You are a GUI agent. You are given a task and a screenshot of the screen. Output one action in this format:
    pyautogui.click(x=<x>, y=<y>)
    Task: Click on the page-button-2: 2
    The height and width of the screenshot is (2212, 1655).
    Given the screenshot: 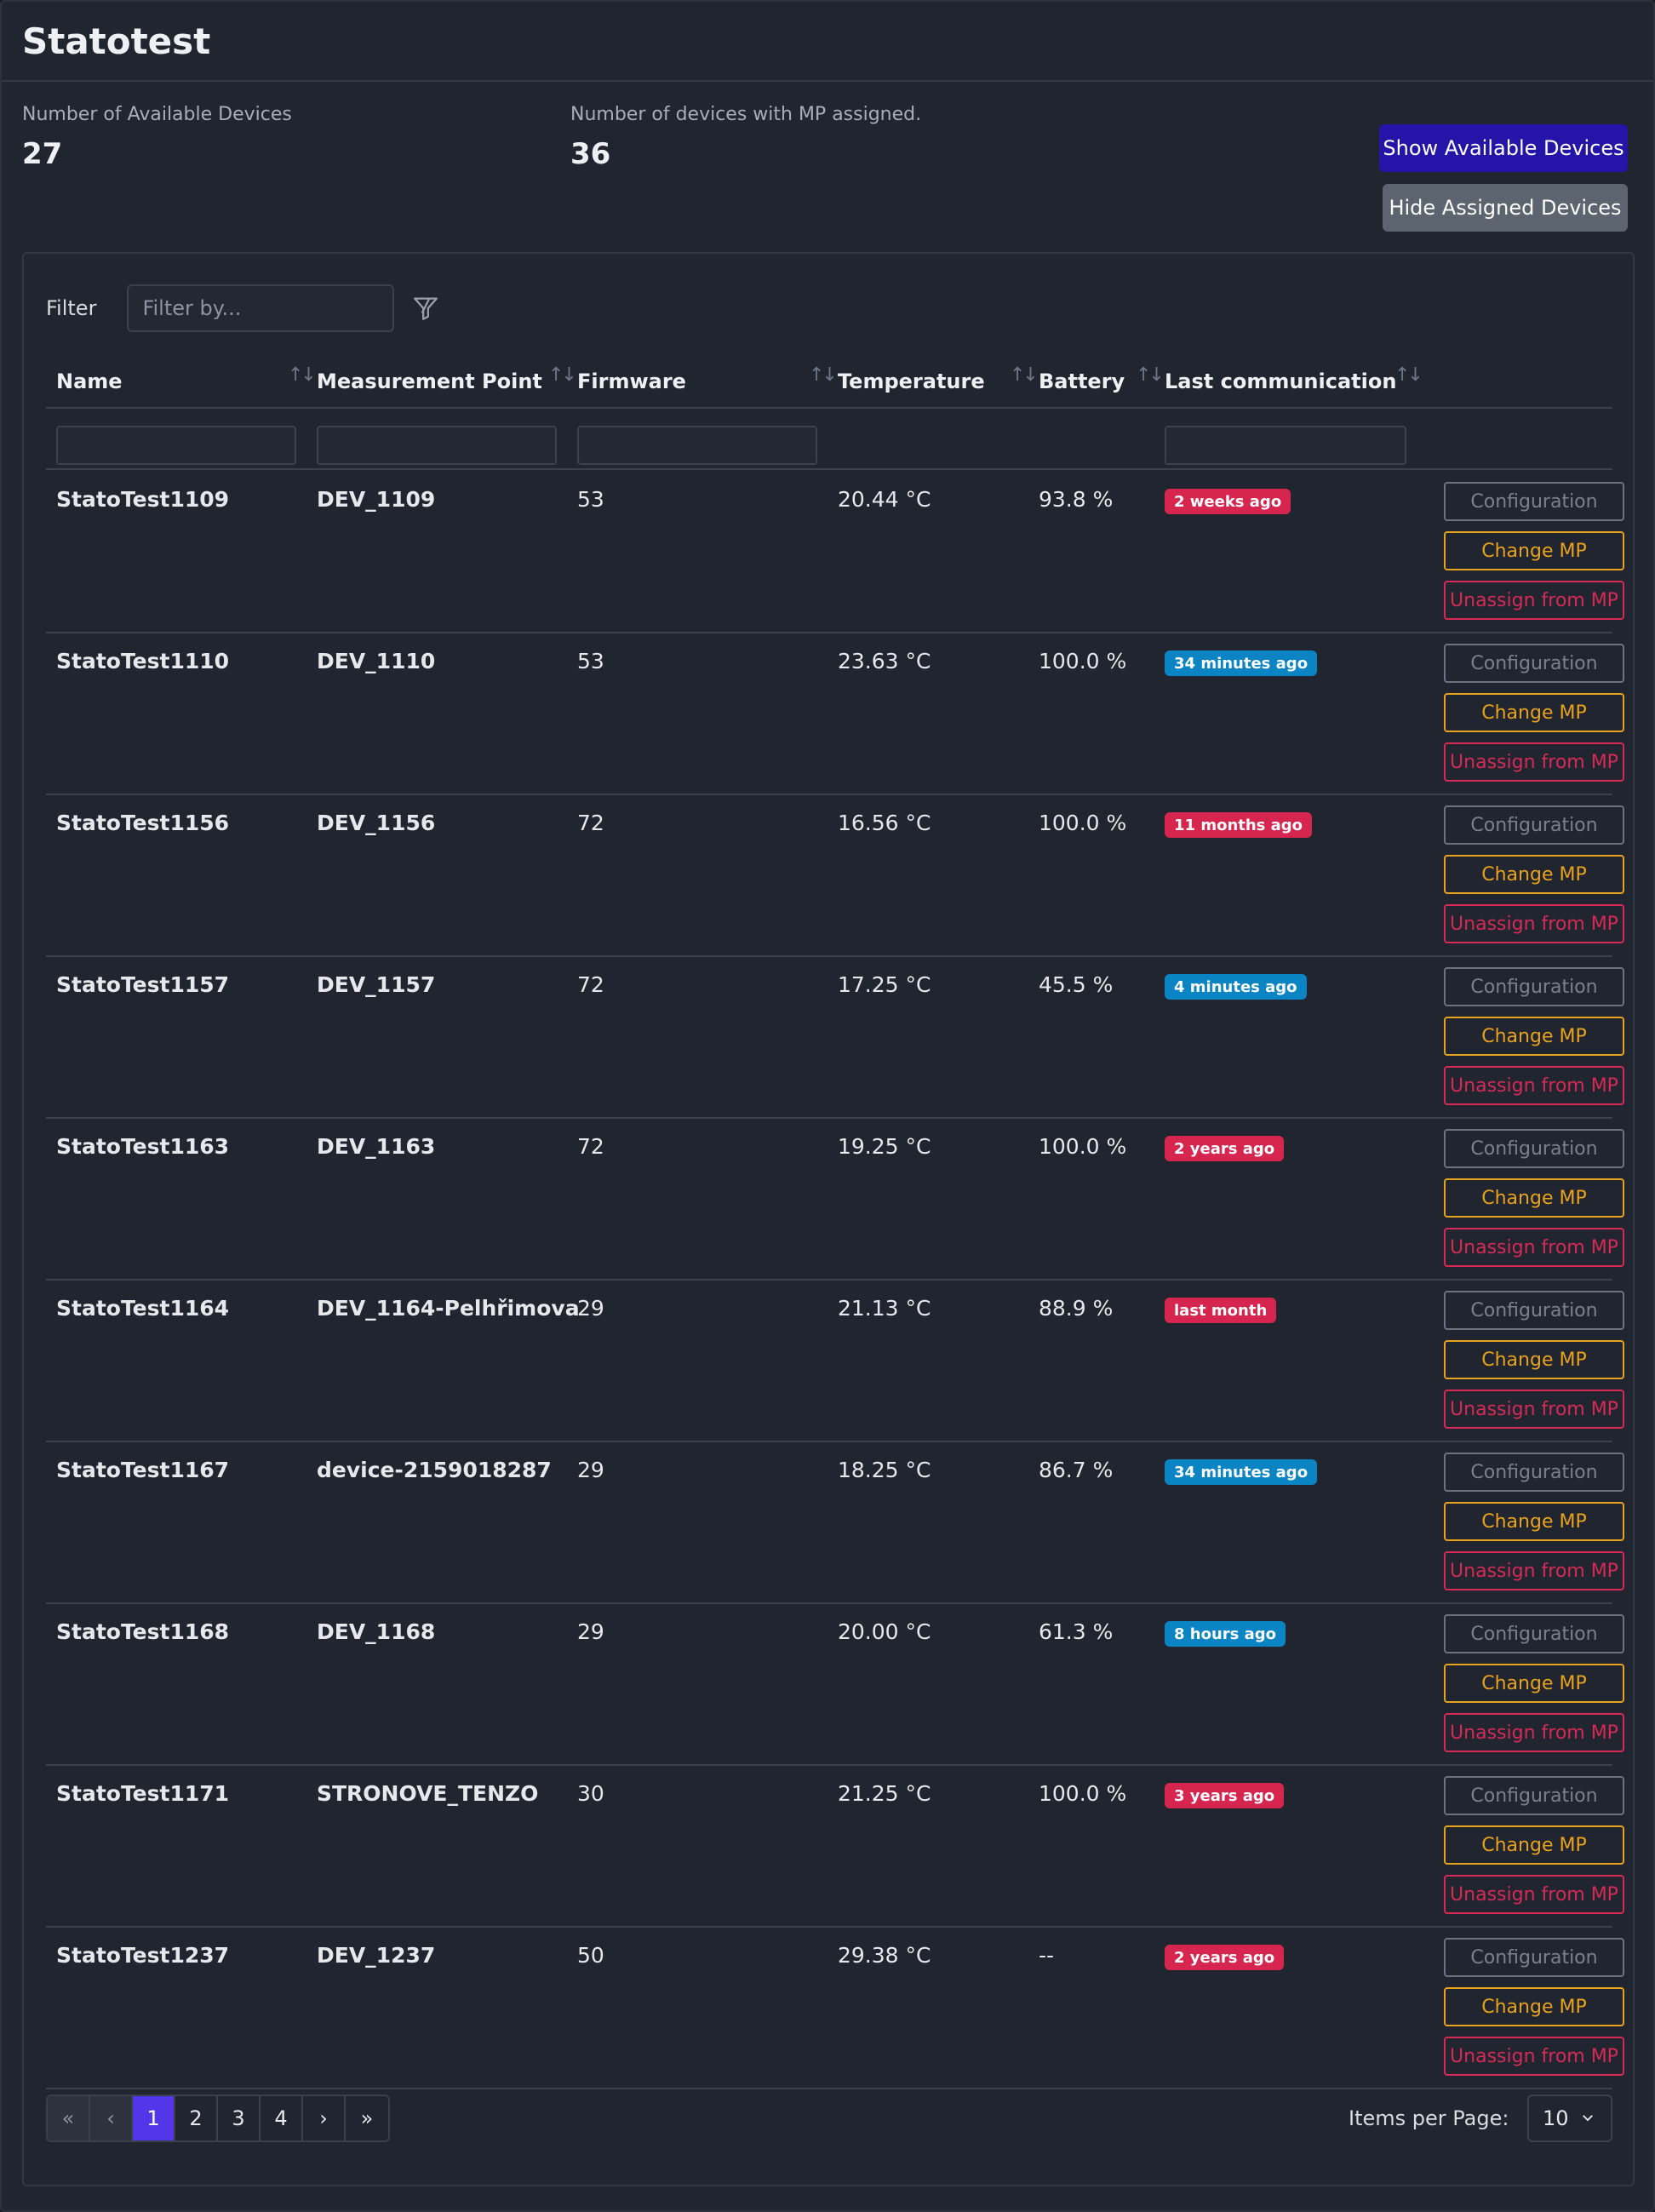 What is the action you would take?
    pyautogui.click(x=196, y=2118)
    